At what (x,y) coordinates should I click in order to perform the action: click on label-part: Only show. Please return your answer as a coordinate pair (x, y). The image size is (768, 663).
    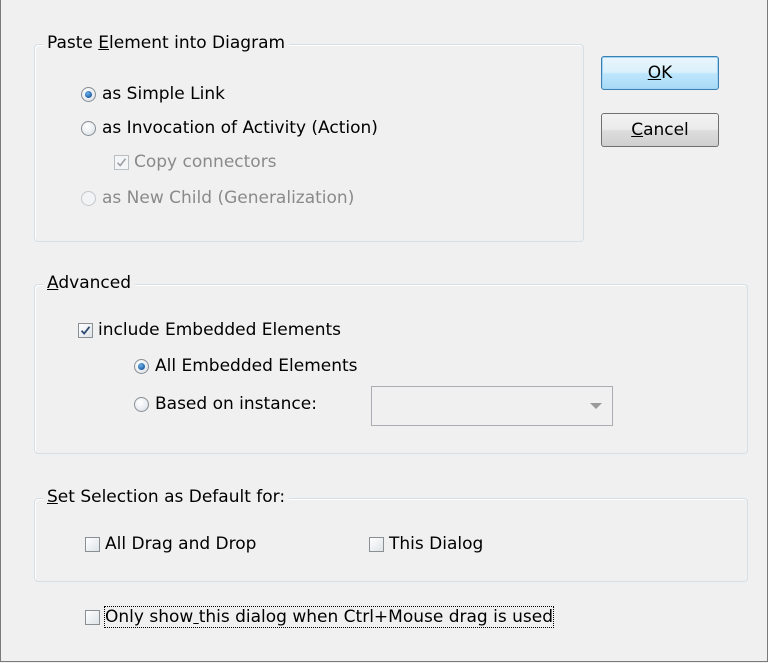
    Looking at the image, I should click on (149, 617).